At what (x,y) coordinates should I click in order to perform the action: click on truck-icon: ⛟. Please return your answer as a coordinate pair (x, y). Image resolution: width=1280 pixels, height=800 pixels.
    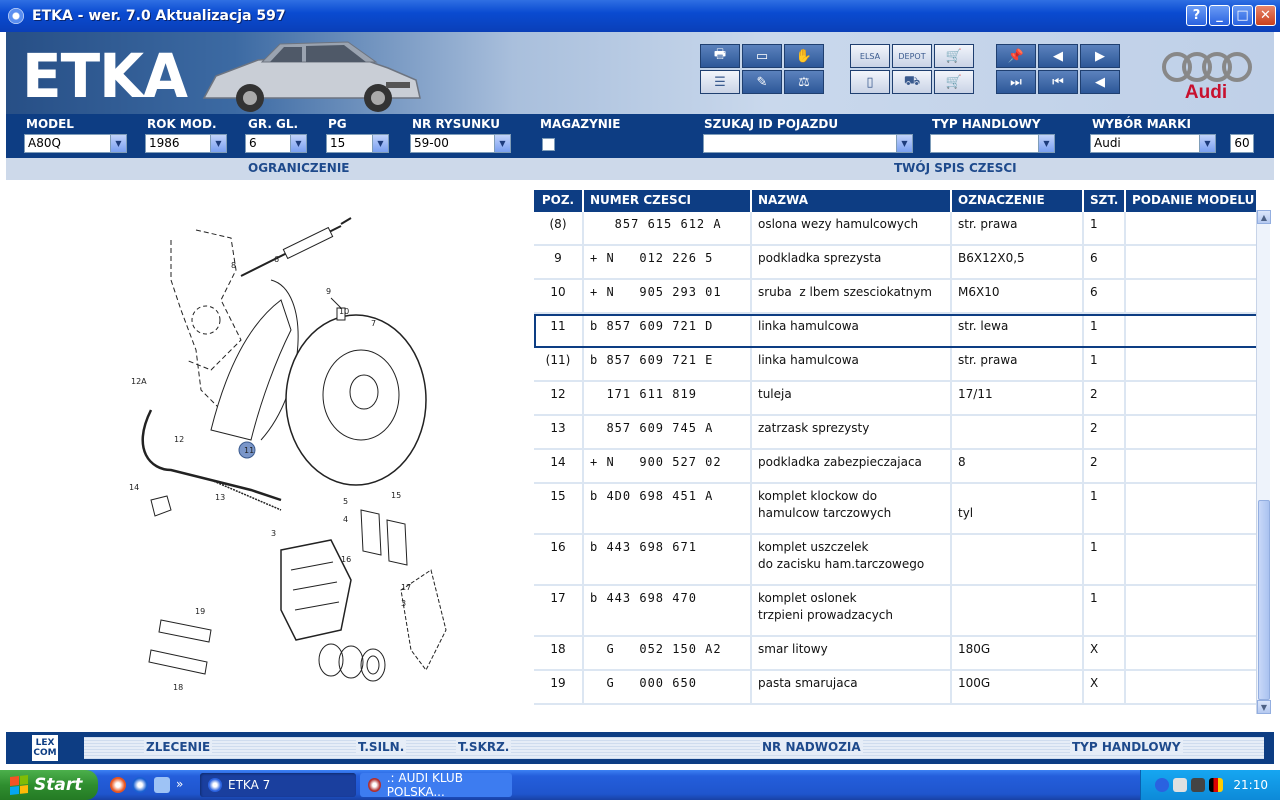
    Looking at the image, I should click on (912, 82).